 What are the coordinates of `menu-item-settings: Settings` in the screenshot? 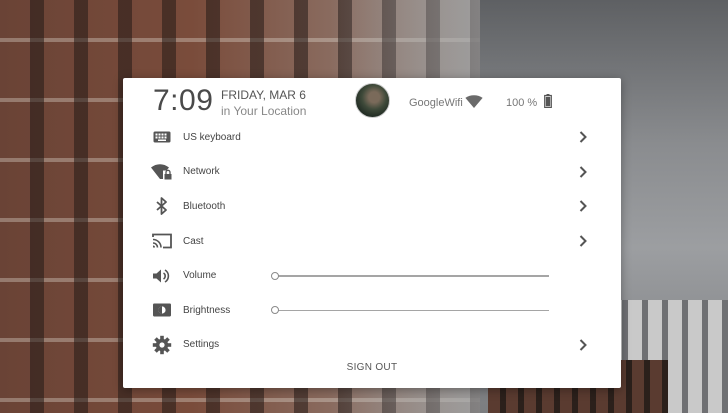 It's located at (372, 345).